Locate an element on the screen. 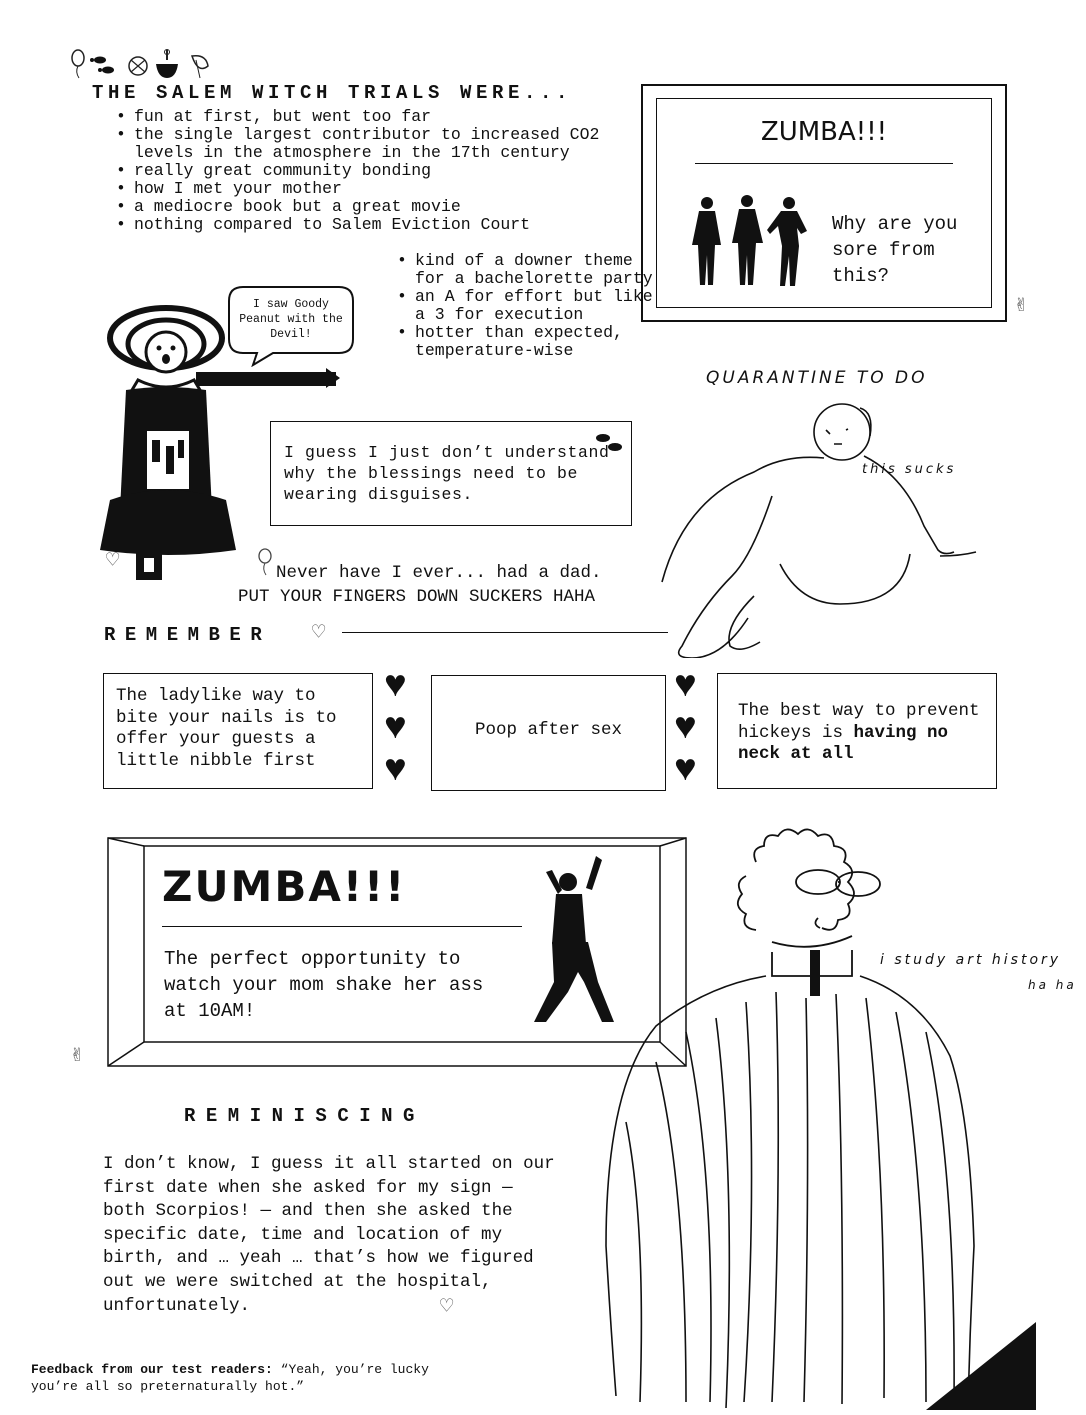 The height and width of the screenshot is (1415, 1086). quarantine-figure is located at coordinates (824, 527).